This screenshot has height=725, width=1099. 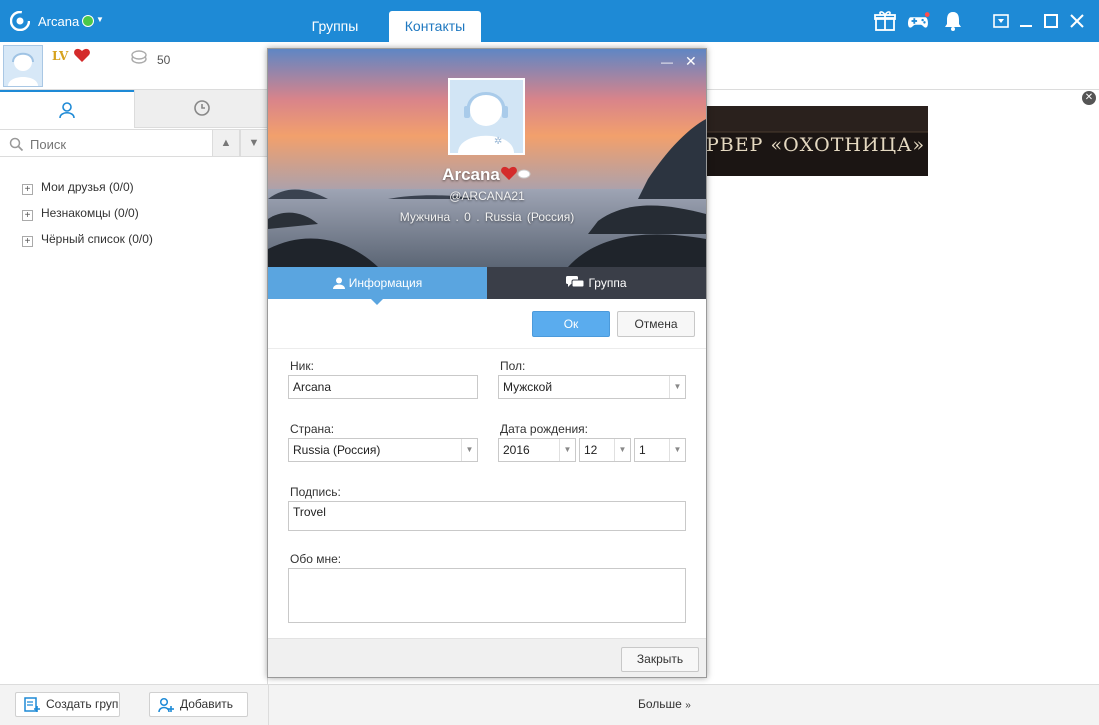 What do you see at coordinates (207, 704) in the screenshot?
I see `add-contact-label: Добавить` at bounding box center [207, 704].